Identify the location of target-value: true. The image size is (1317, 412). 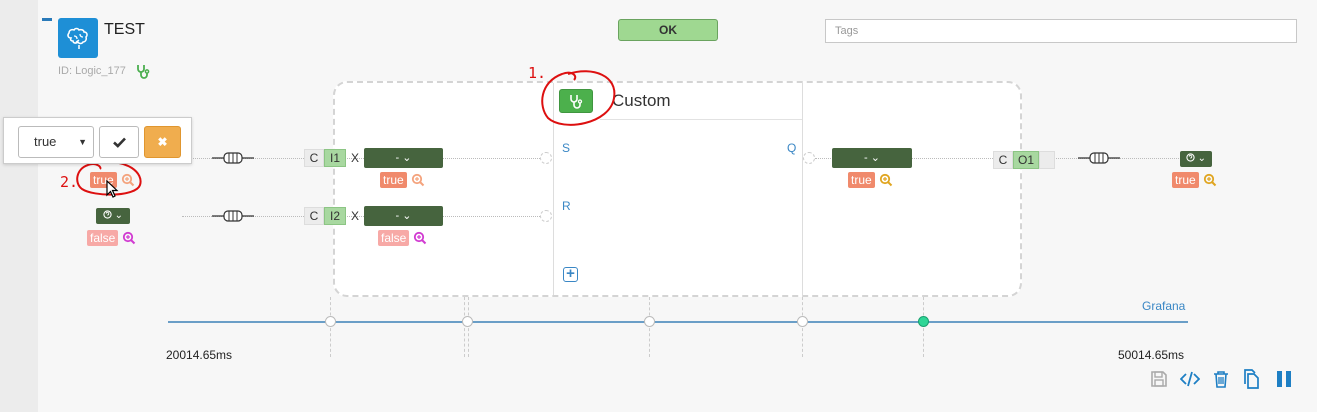
(1185, 180).